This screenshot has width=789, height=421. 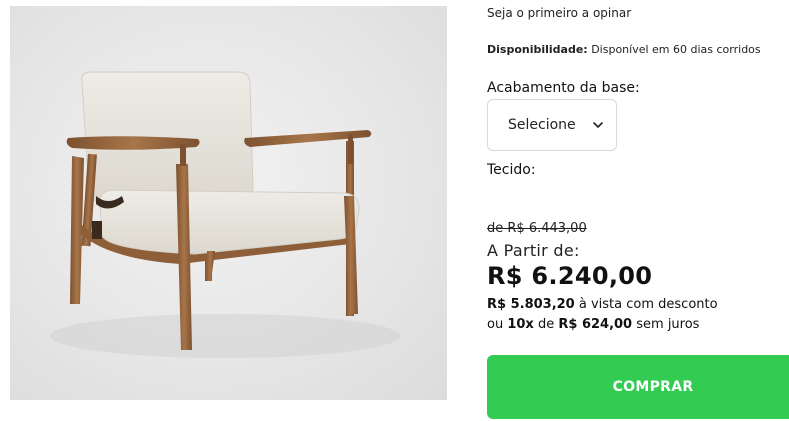 What do you see at coordinates (533, 250) in the screenshot?
I see `from-label: A Partir de:` at bounding box center [533, 250].